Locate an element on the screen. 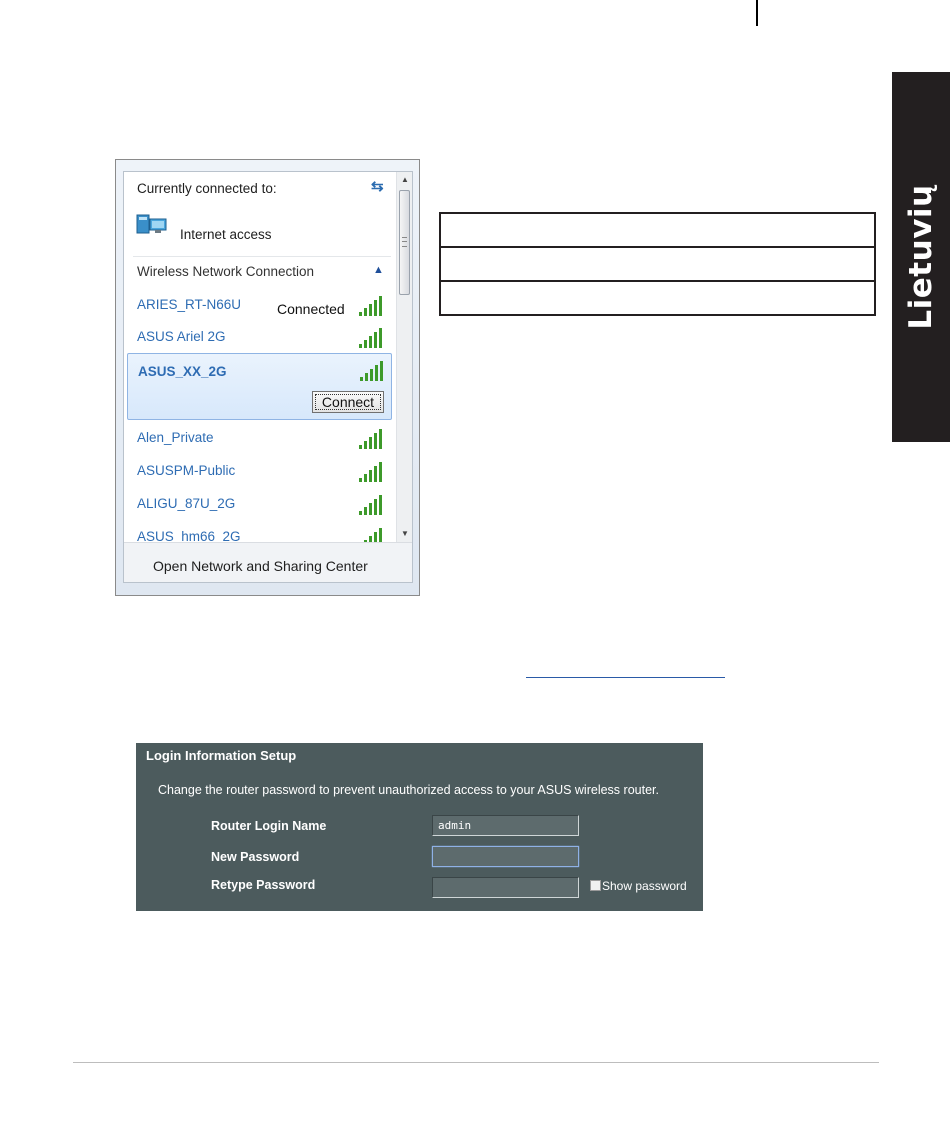  network-name: ASUS_XX_2G is located at coordinates (182, 371).